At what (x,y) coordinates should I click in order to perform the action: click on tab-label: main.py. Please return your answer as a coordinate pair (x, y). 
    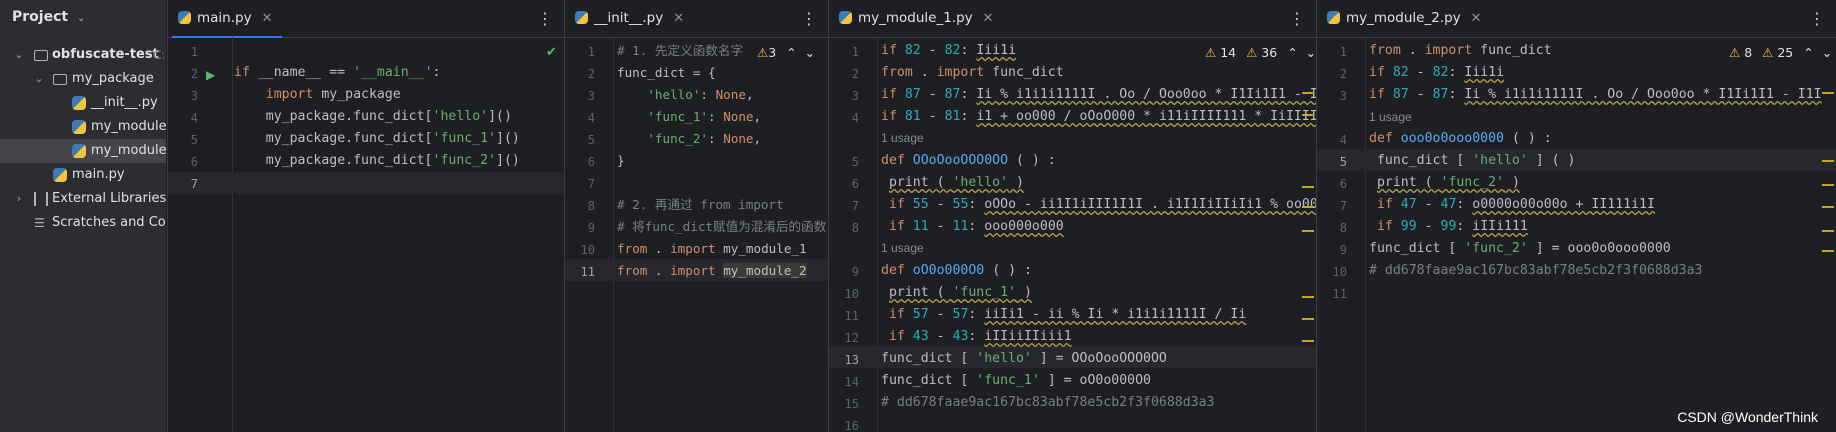
    Looking at the image, I should click on (224, 18).